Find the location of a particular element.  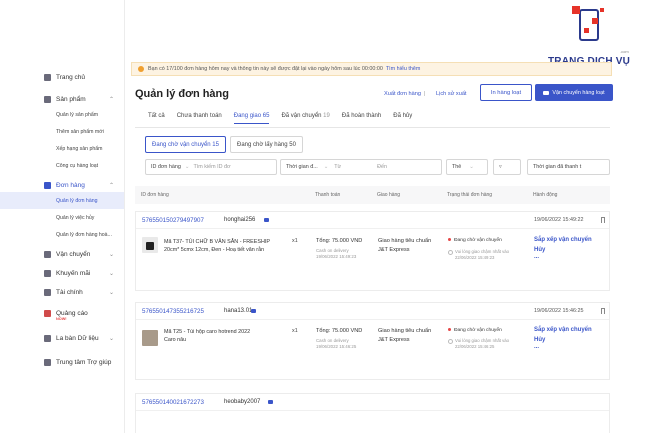

order-card: 576550140021672273 heobaby2007 is located at coordinates (372, 413).